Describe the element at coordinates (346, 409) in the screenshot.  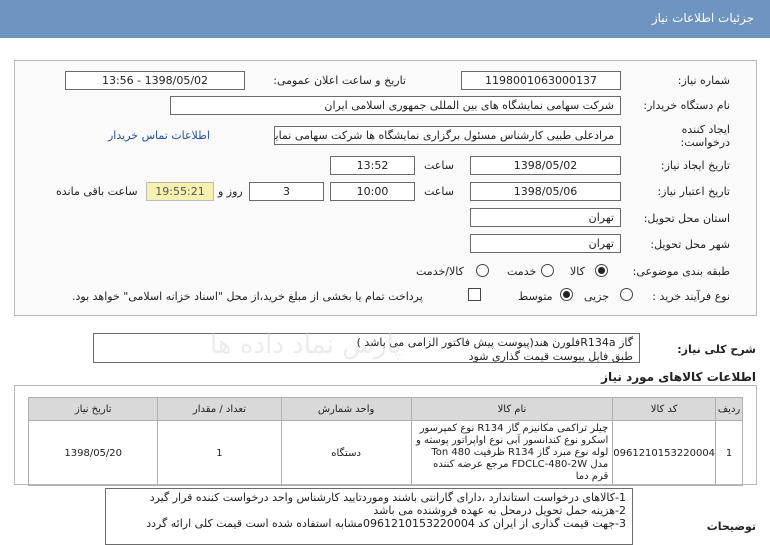
I see `col-header-unit: واحد شمارش` at that location.